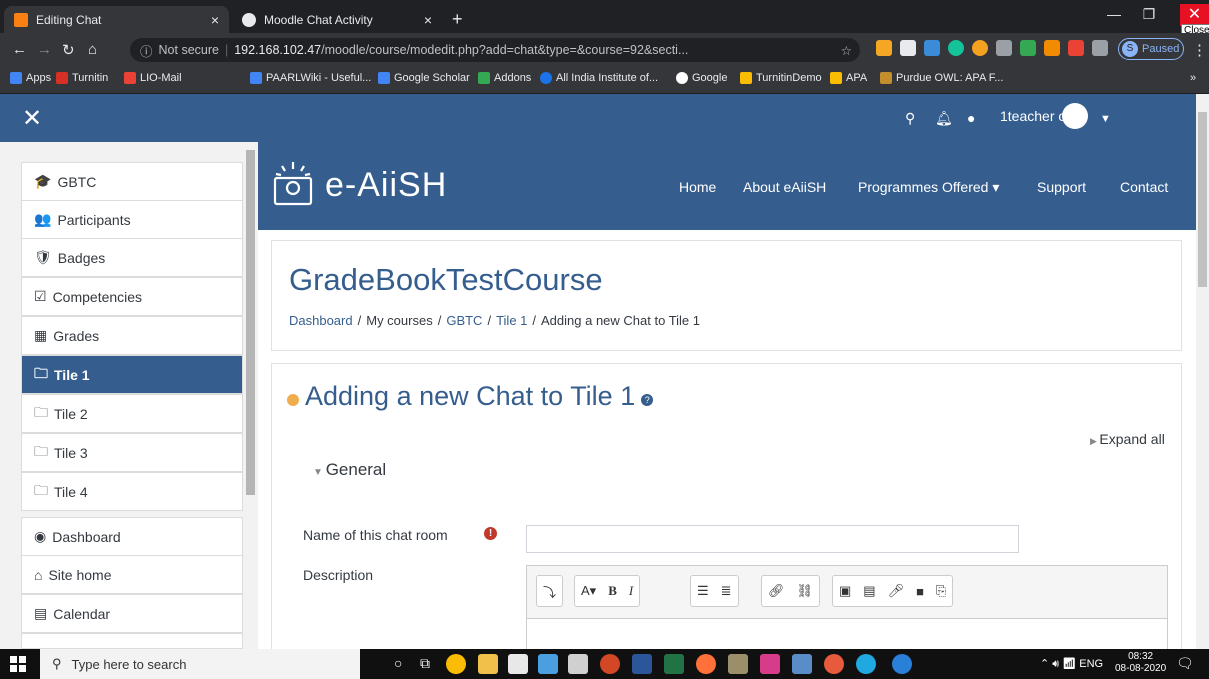  Describe the element at coordinates (337, 19) in the screenshot. I see `tab-moodle-chat-activity: Moodle Chat Activity ×` at that location.